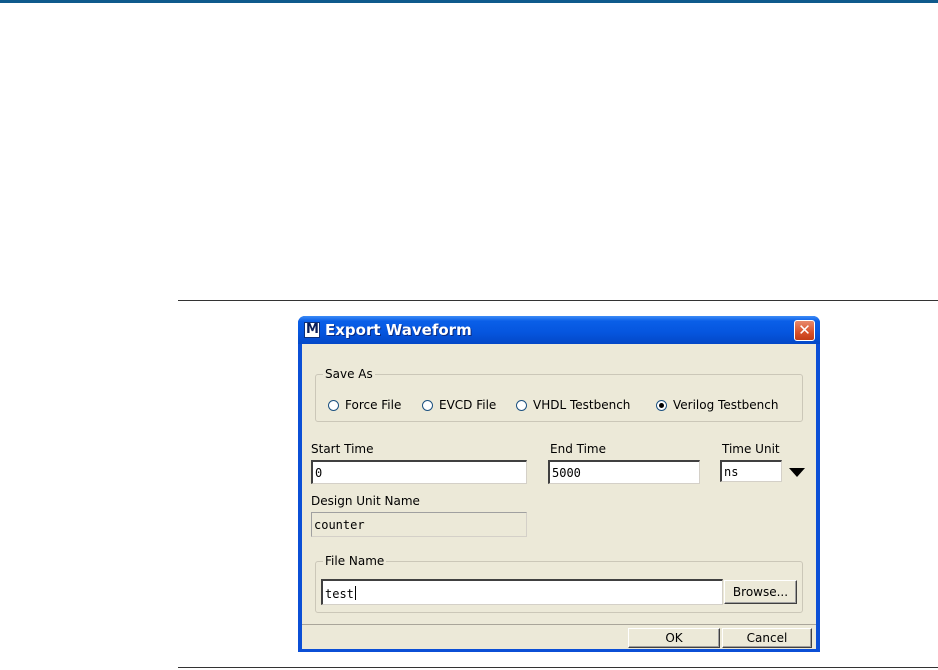 The width and height of the screenshot is (938, 670). Describe the element at coordinates (558, 667) in the screenshot. I see `figure-bottom-rule` at that location.